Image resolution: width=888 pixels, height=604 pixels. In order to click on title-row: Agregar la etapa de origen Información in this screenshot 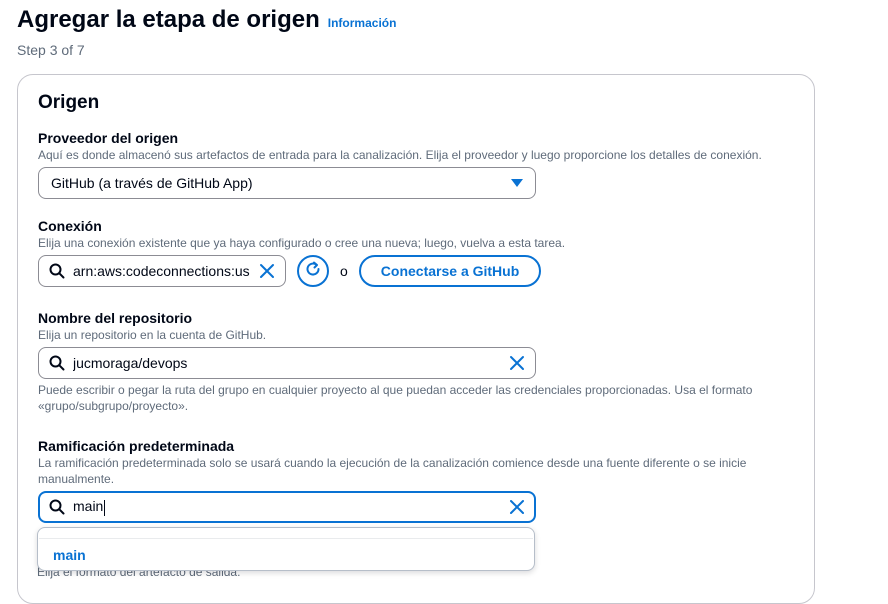, I will do `click(206, 20)`.